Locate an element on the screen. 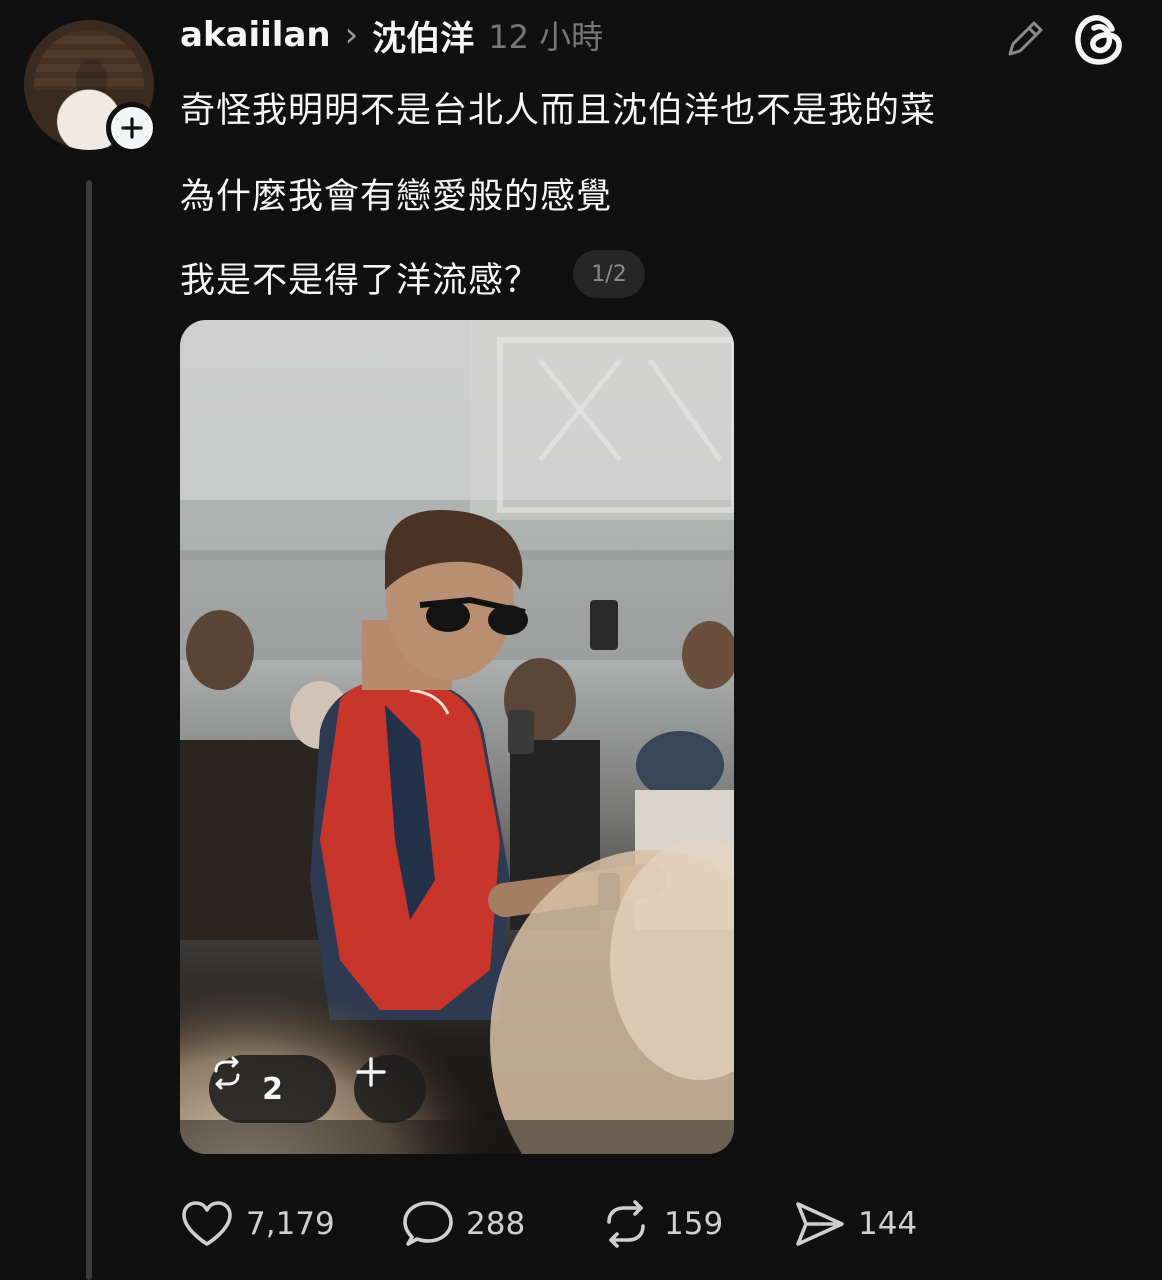  reply-count: 288 is located at coordinates (496, 1224).